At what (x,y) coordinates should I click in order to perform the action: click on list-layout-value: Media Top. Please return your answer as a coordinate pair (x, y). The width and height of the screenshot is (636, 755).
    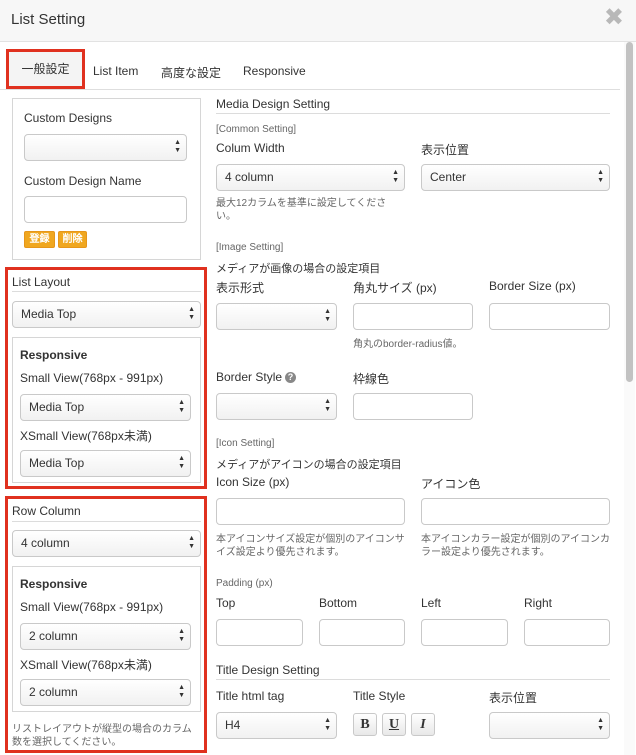
    Looking at the image, I should click on (49, 314).